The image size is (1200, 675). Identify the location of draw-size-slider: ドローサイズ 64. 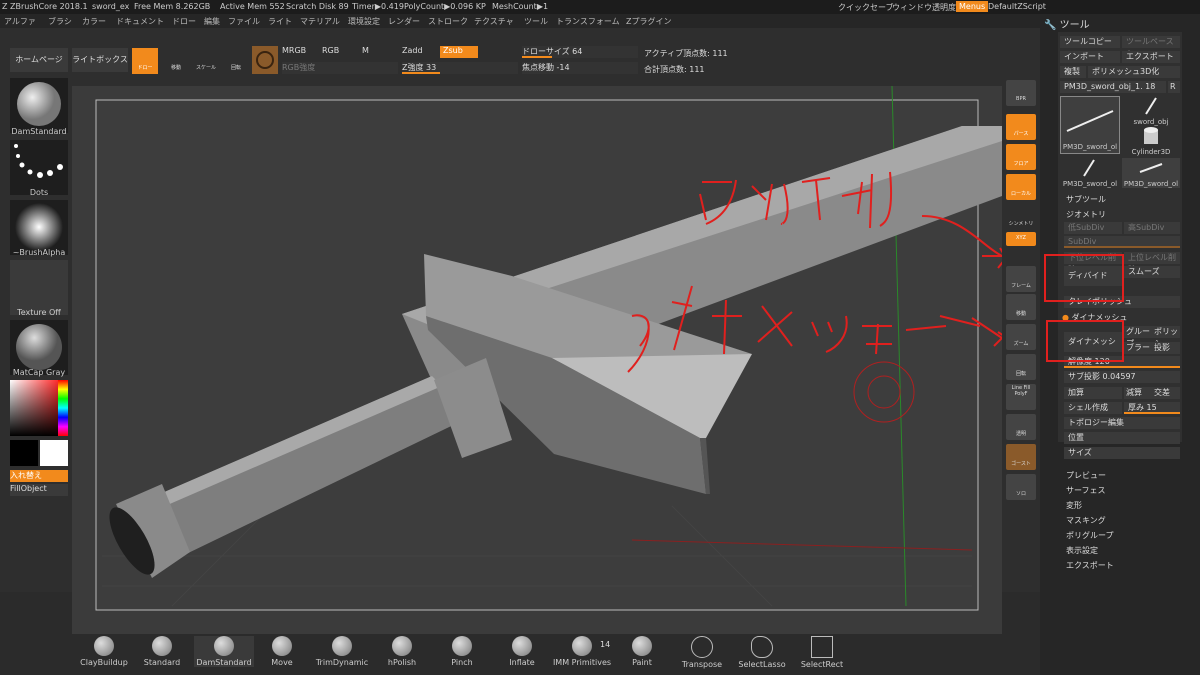
(580, 52).